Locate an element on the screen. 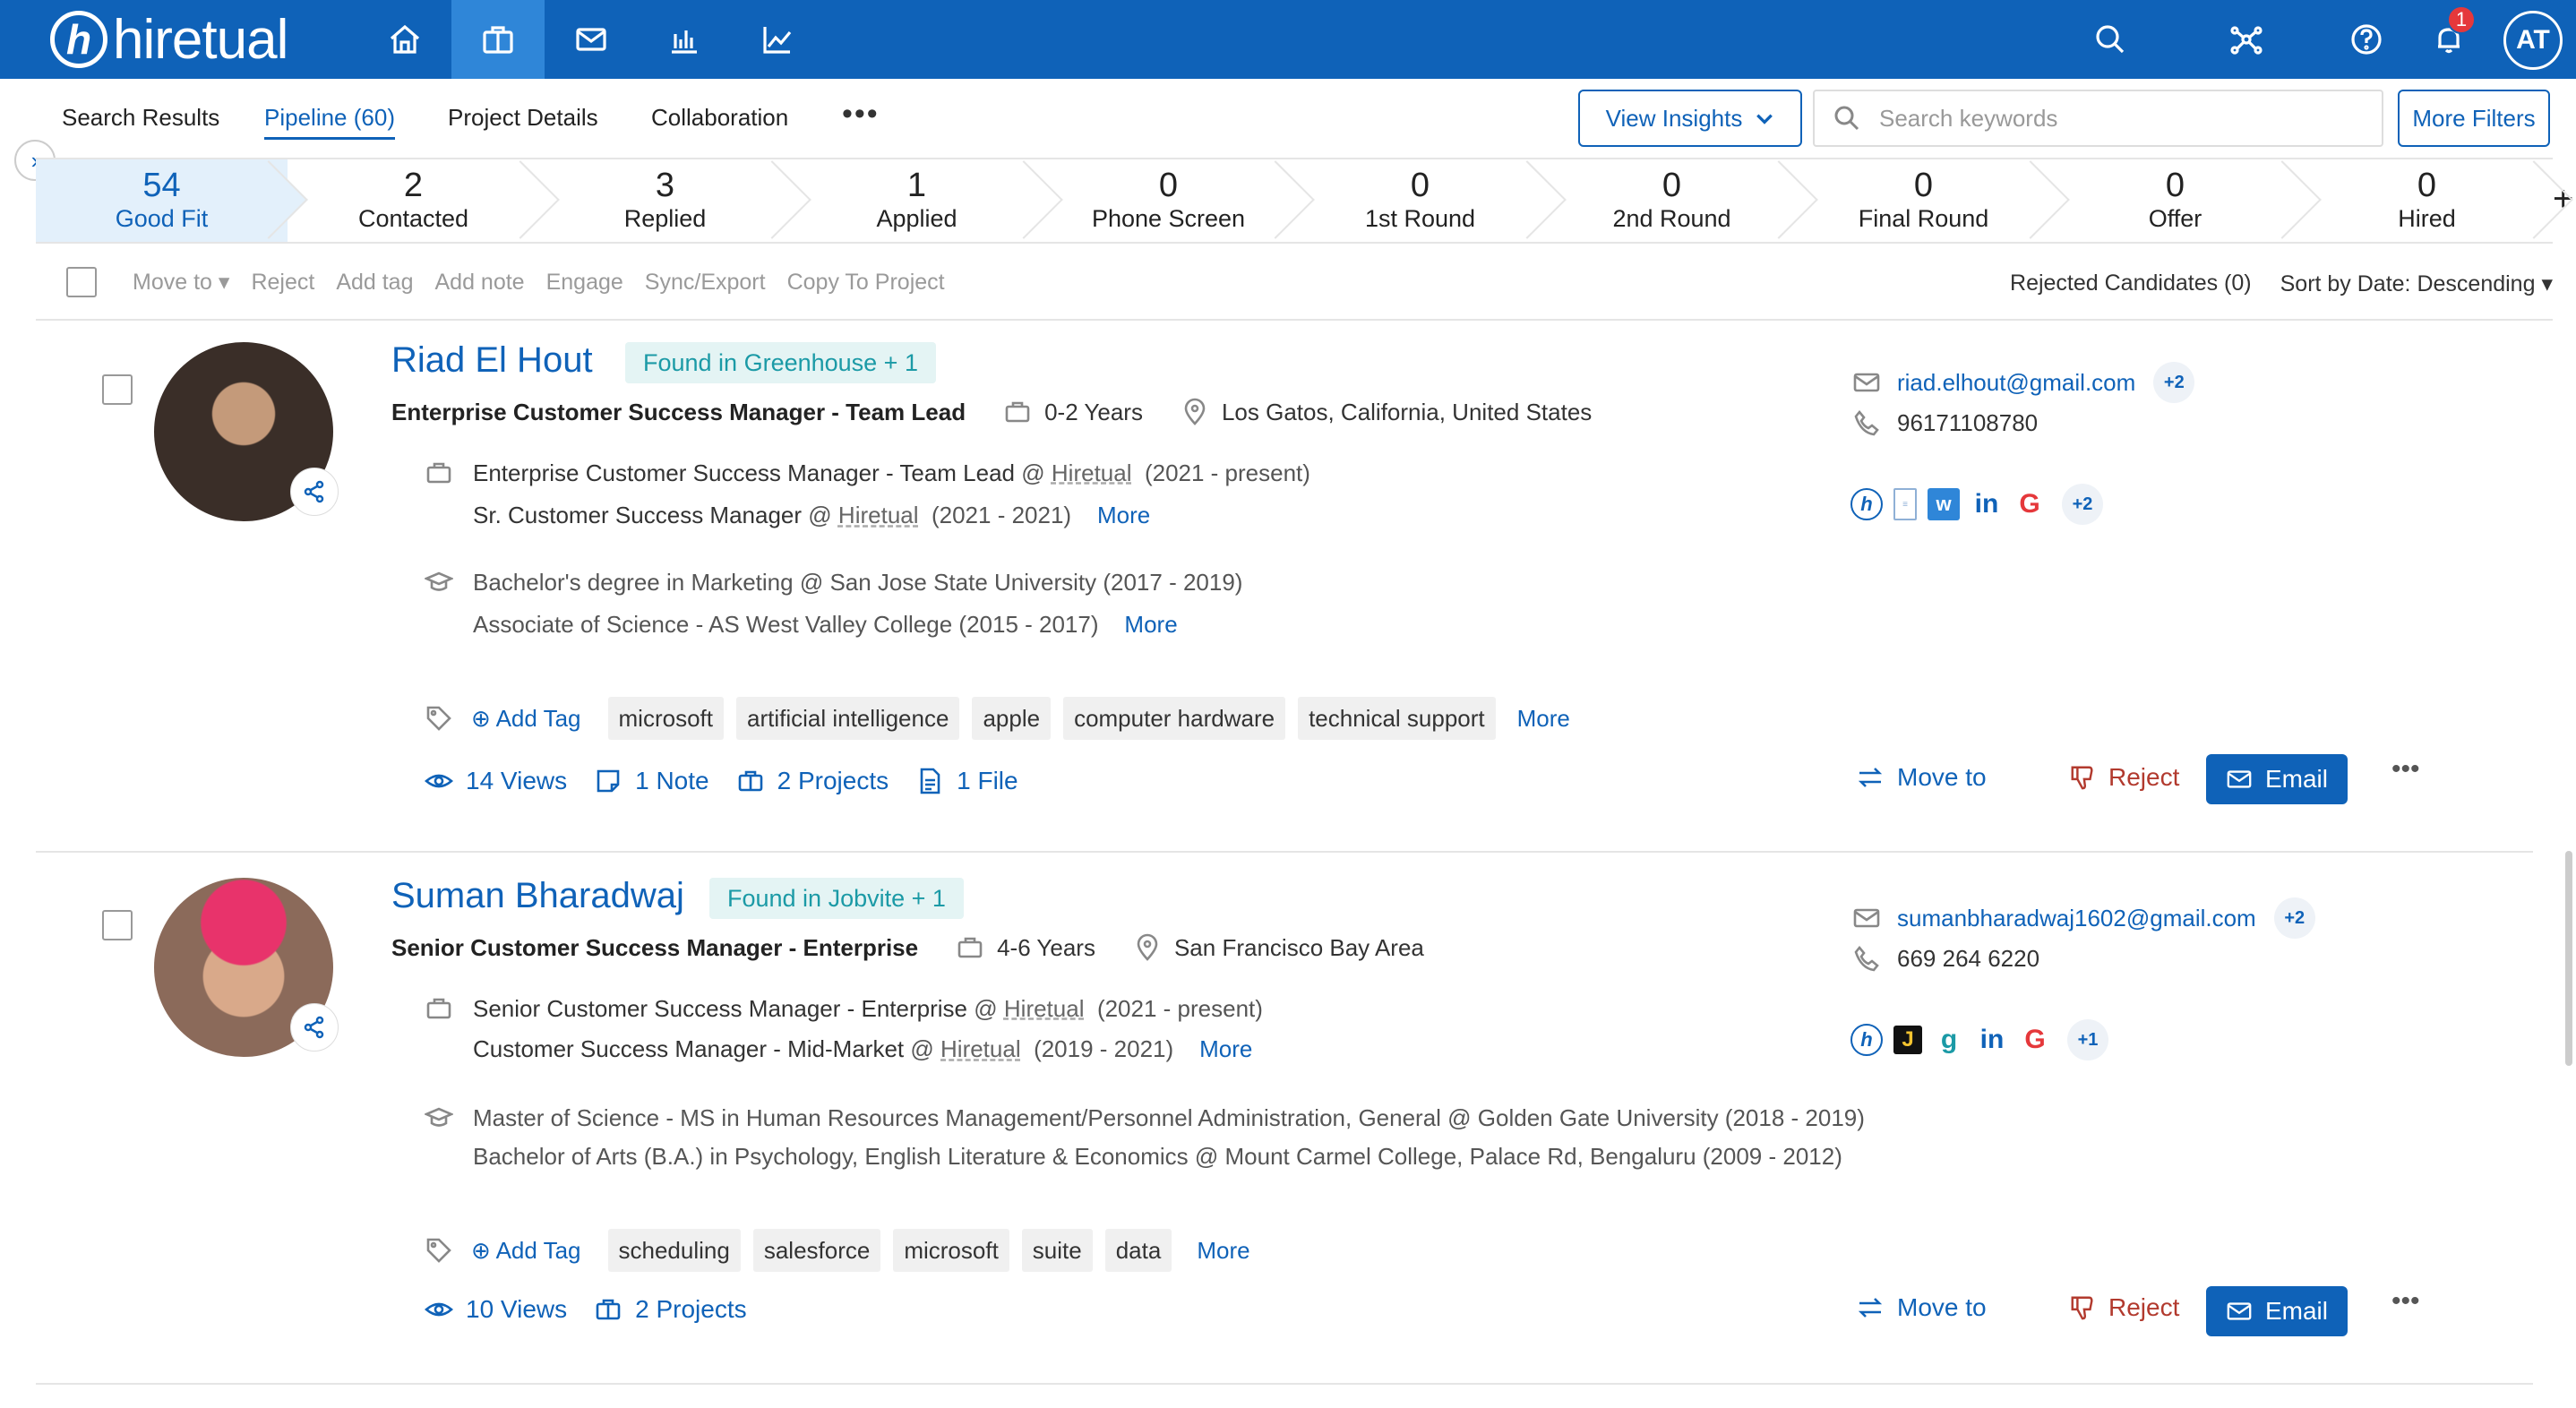 The image size is (2576, 1408). tab-pipeline: Pipeline (60) is located at coordinates (329, 122).